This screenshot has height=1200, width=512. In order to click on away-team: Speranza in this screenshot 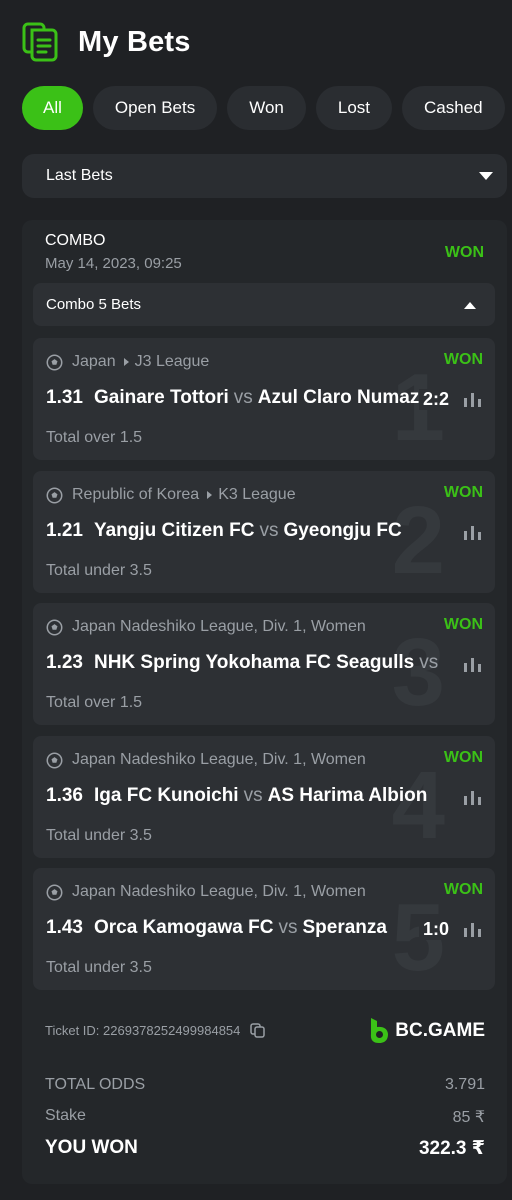, I will do `click(344, 927)`.